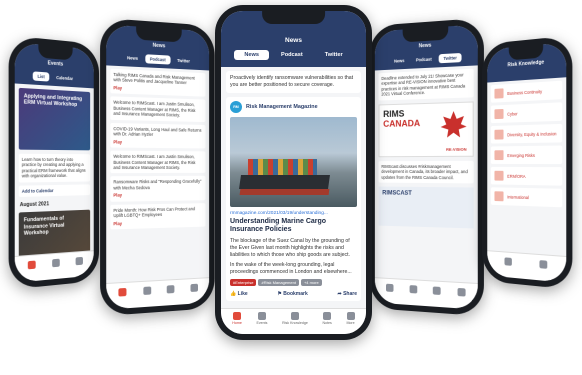  I want to click on publisher-name: Risk Management Magazine, so click(282, 107).